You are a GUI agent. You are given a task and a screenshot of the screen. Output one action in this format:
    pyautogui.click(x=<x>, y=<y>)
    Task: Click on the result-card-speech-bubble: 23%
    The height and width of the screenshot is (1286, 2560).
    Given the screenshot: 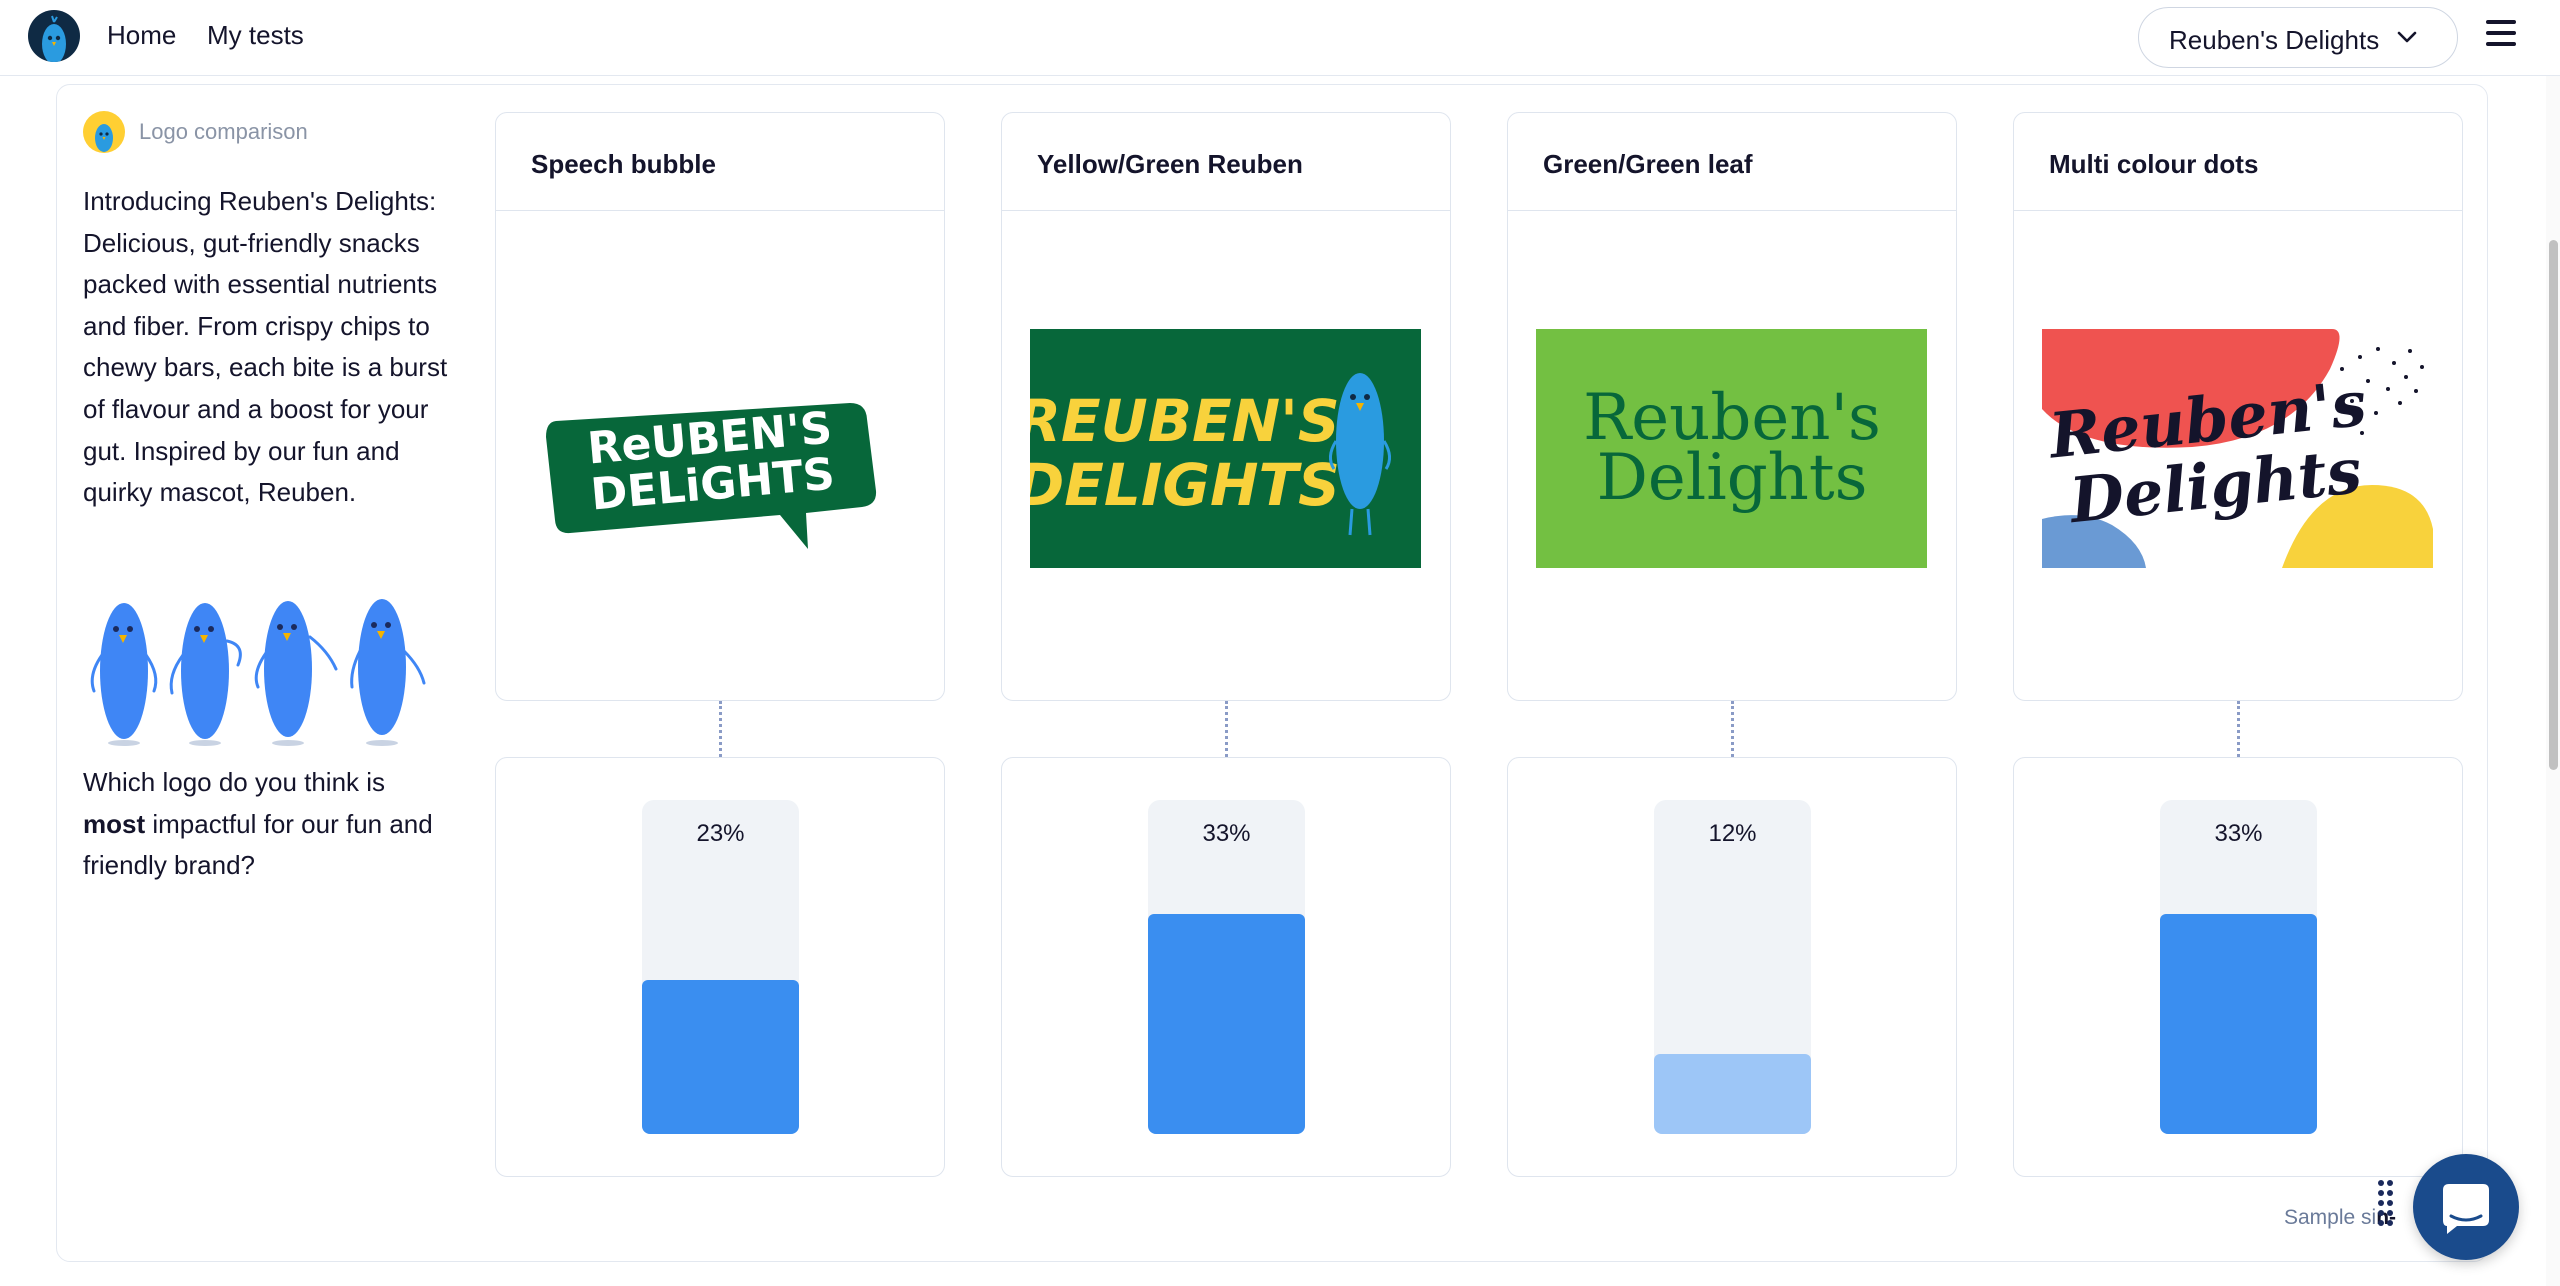 What is the action you would take?
    pyautogui.click(x=720, y=967)
    